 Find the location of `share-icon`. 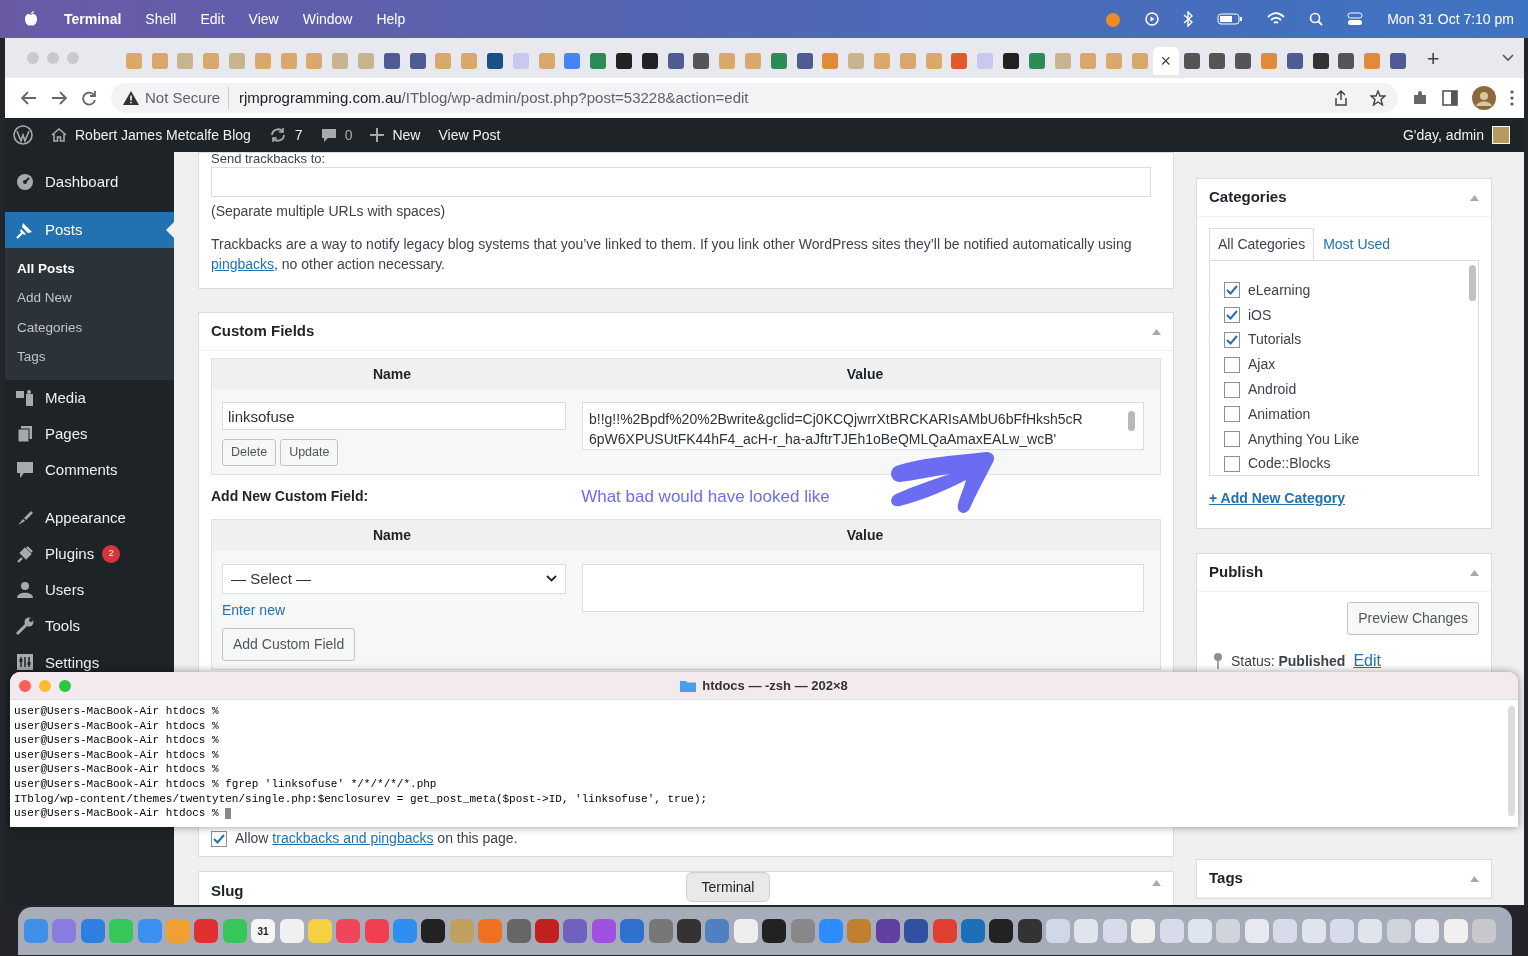

share-icon is located at coordinates (1341, 98).